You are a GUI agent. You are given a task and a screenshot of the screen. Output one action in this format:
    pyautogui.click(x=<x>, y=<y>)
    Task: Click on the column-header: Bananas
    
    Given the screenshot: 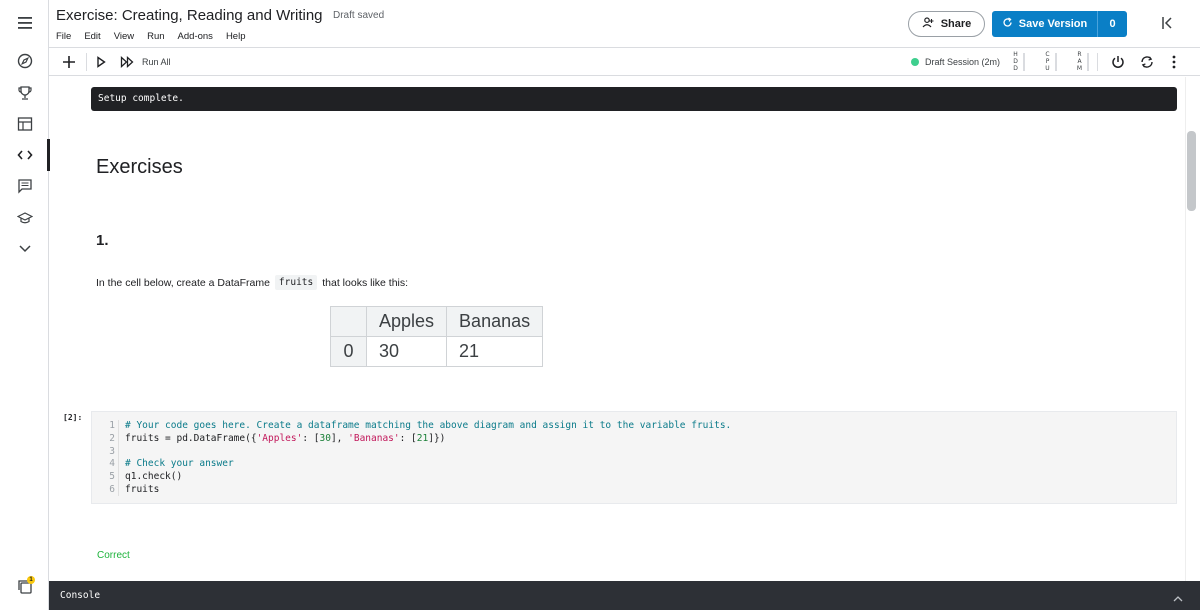 What is the action you would take?
    pyautogui.click(x=495, y=321)
    